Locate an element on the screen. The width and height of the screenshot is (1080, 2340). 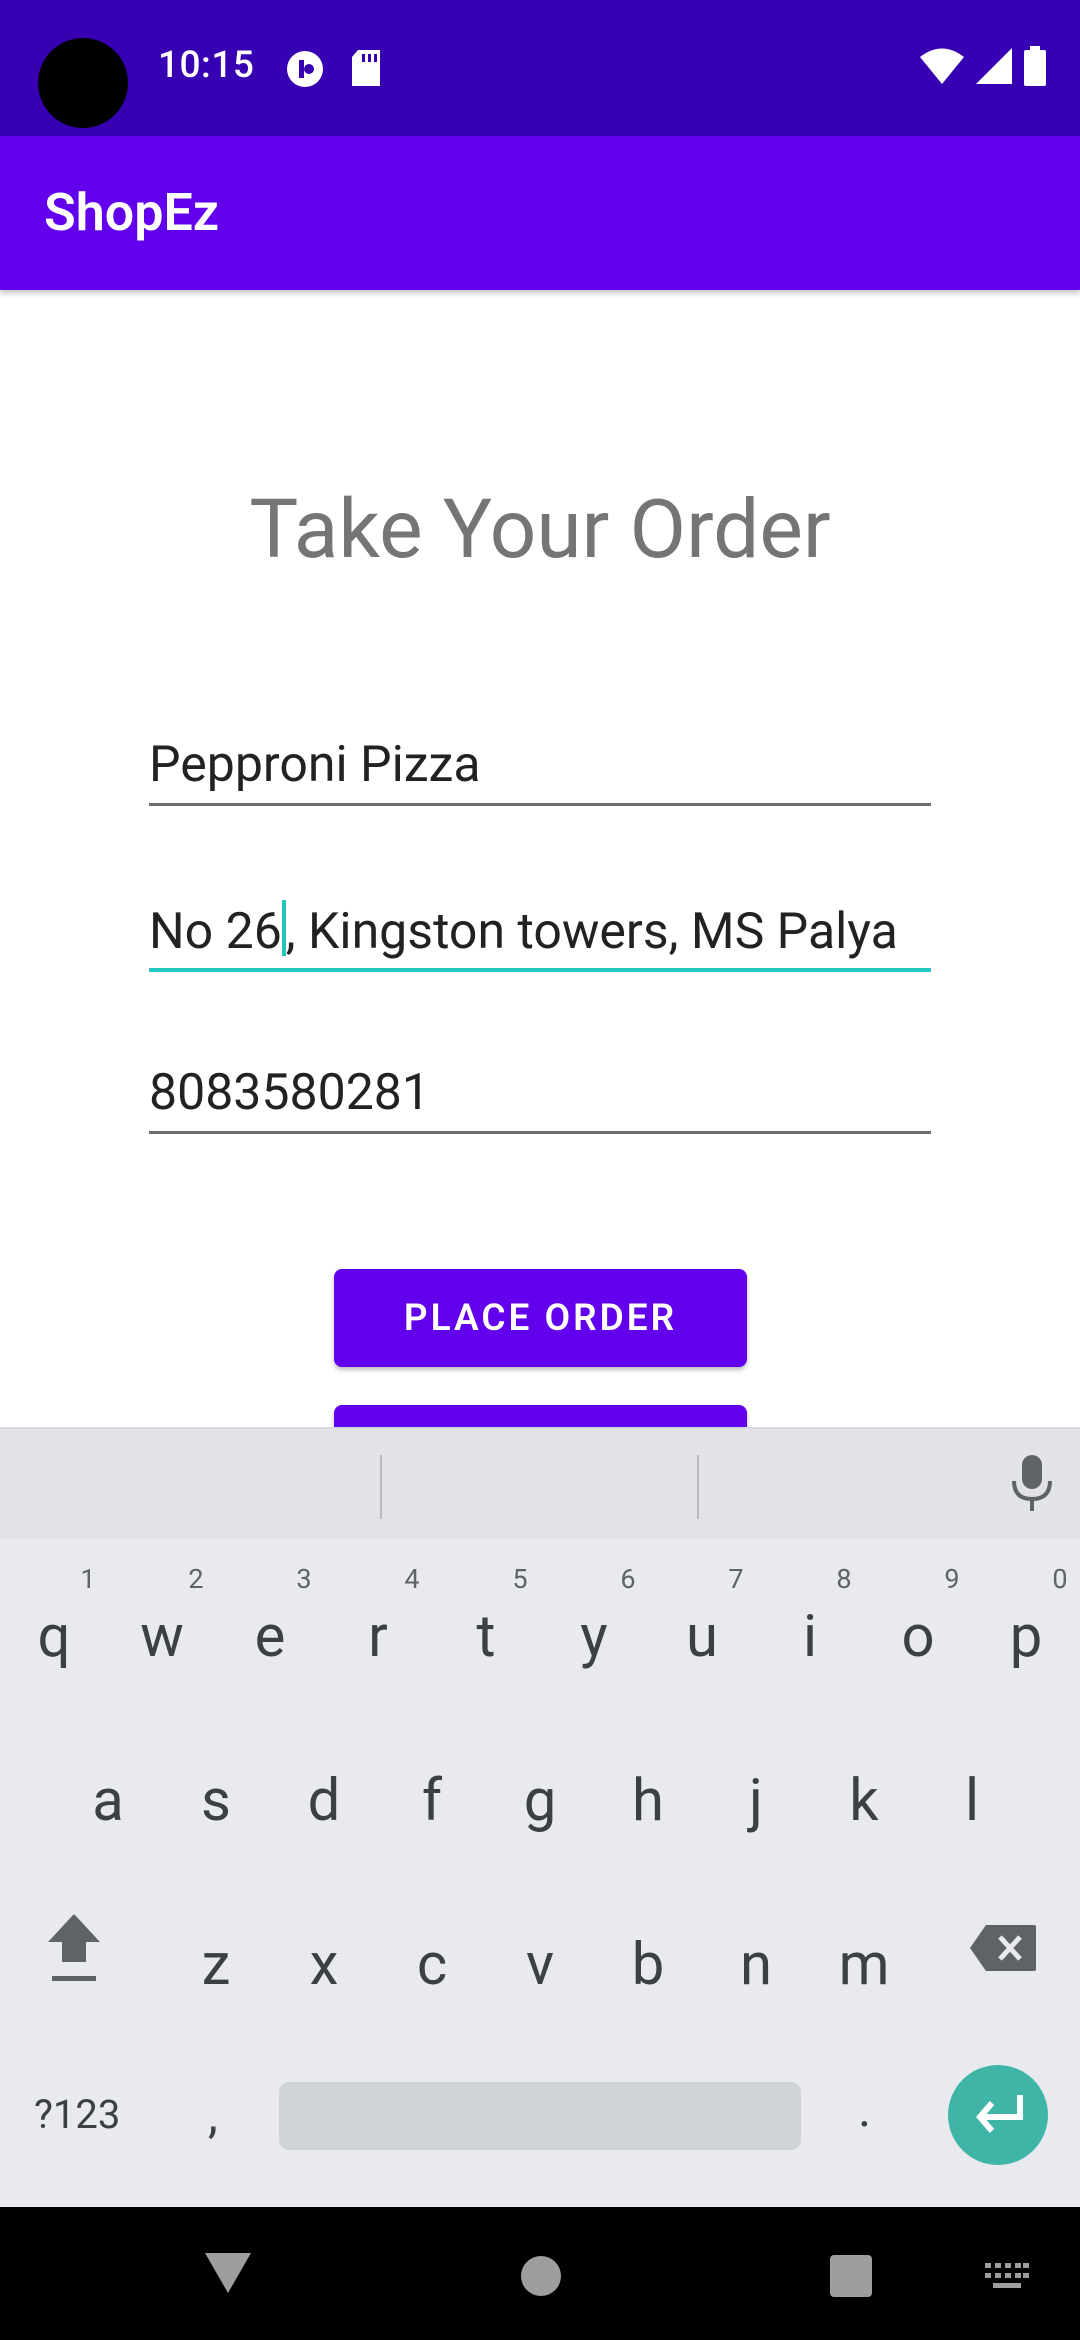
address-value: No 26, Kingston towers, MS Palya is located at coordinates (523, 930).